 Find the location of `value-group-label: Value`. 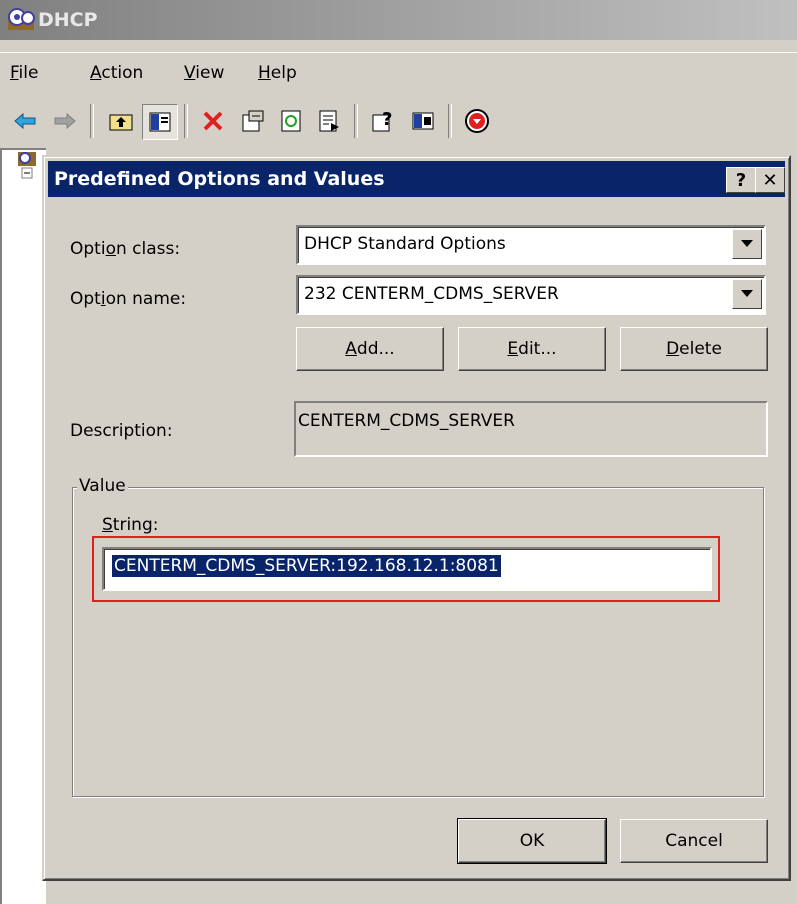

value-group-label: Value is located at coordinates (102, 486).